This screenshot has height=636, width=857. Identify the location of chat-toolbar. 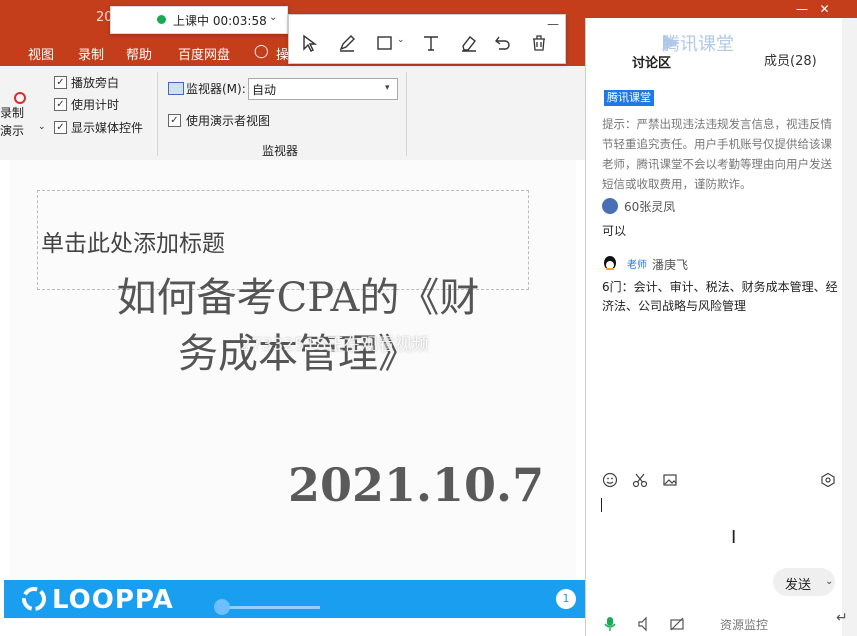
(720, 480).